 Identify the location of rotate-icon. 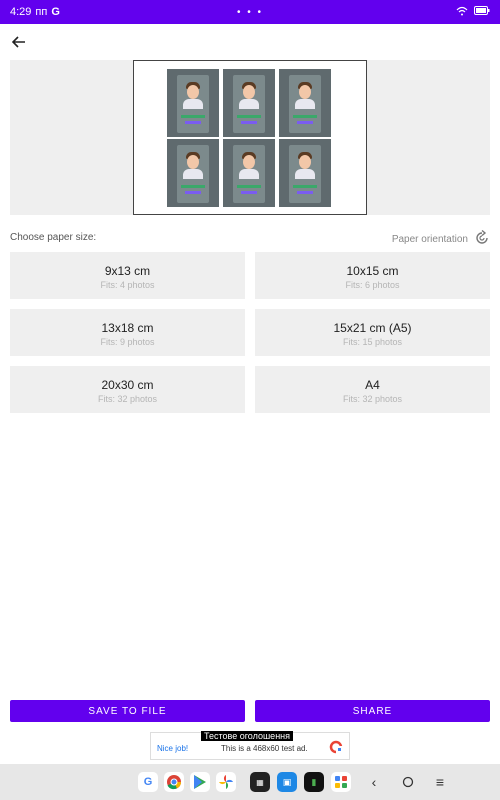
(482, 239).